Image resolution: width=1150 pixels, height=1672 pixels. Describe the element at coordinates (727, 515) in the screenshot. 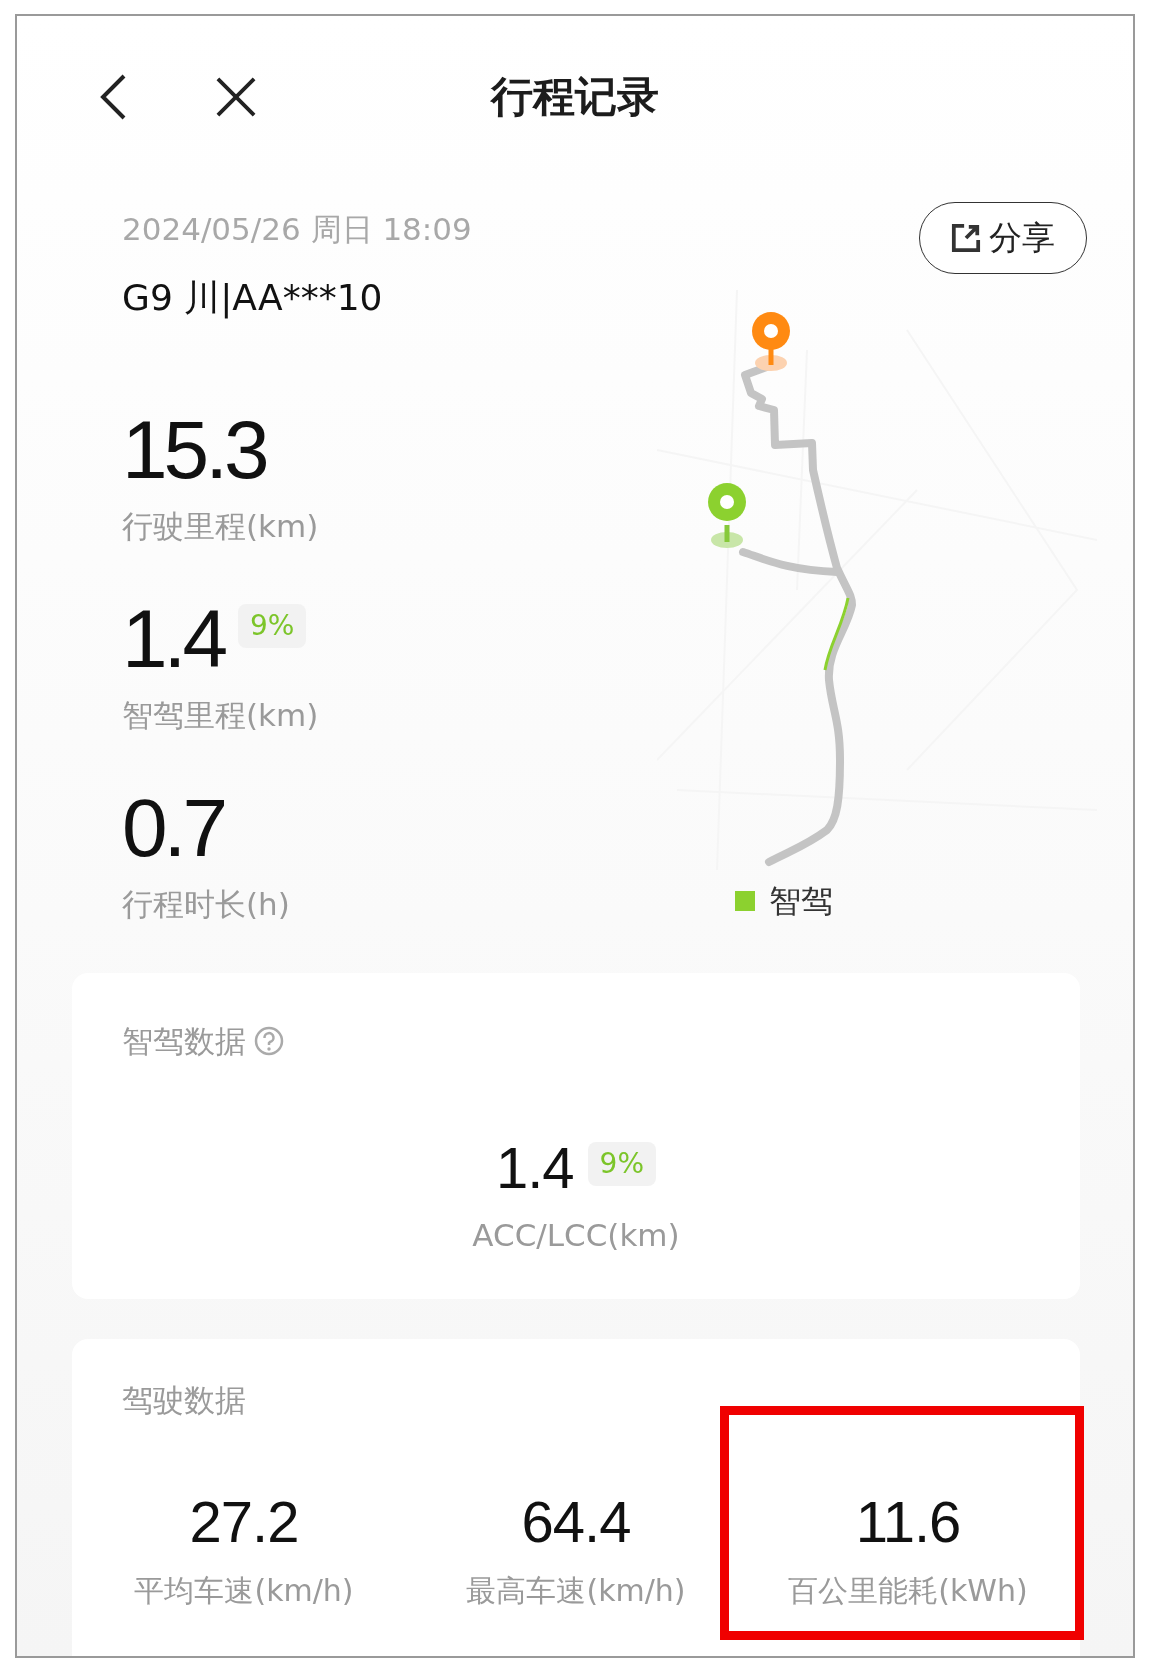

I see `start-pin-icon` at that location.